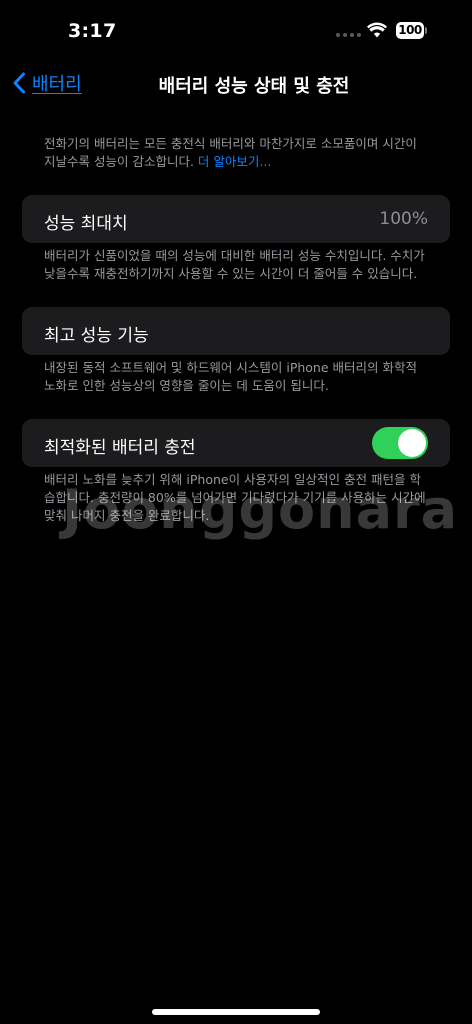 The image size is (472, 1024). I want to click on status-time: 3:17, so click(92, 31).